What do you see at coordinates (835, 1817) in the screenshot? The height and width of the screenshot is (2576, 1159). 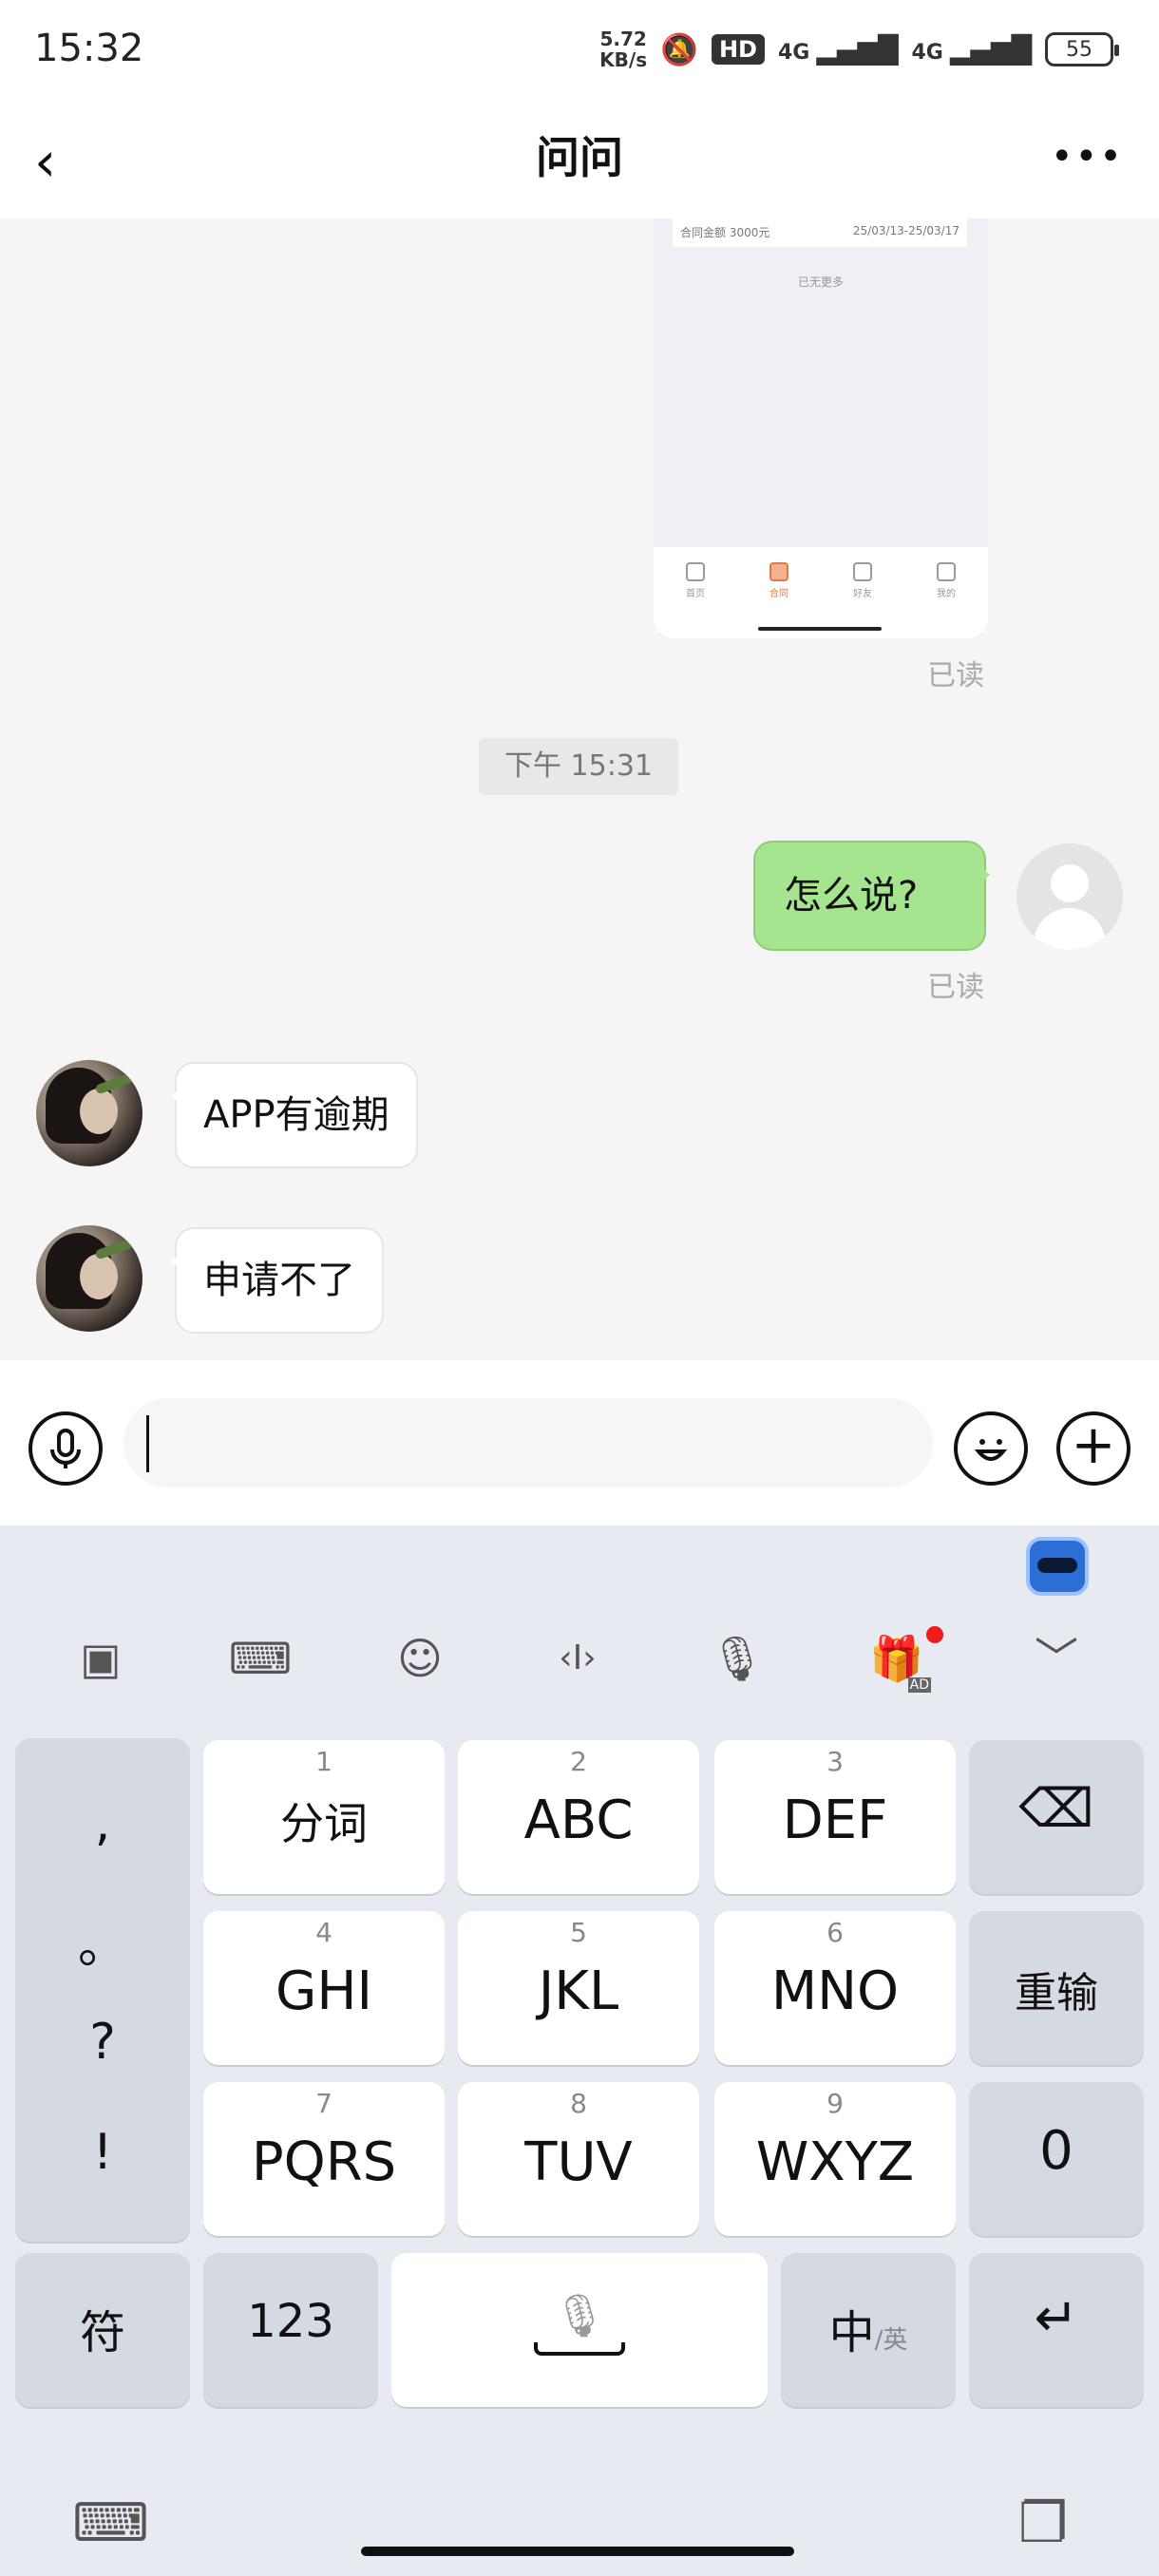 I see `key-3: 3 DEF` at bounding box center [835, 1817].